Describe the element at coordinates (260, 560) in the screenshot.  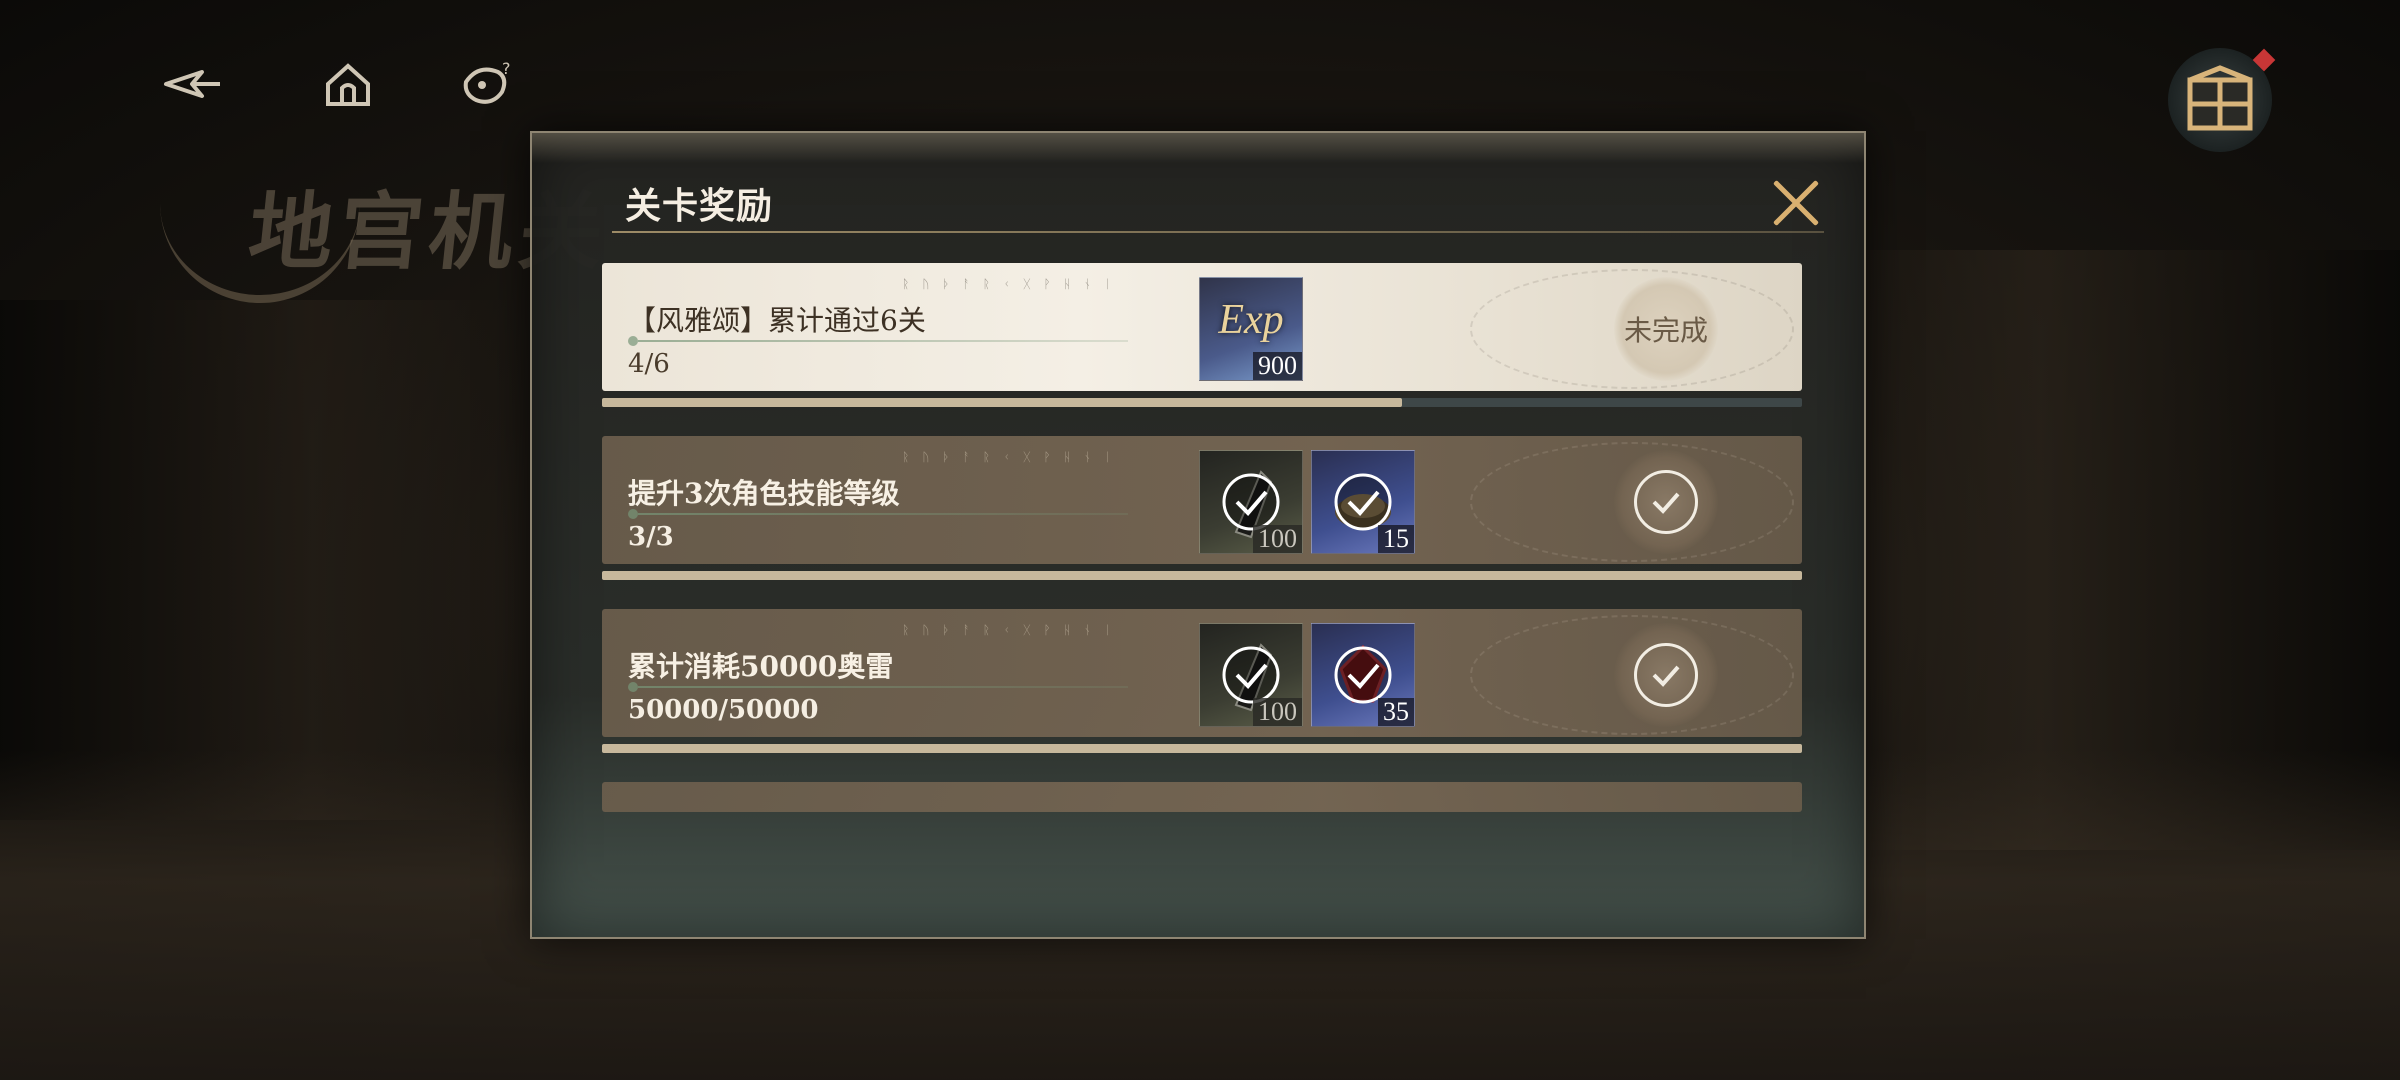
I see `bg-shelf-left` at that location.